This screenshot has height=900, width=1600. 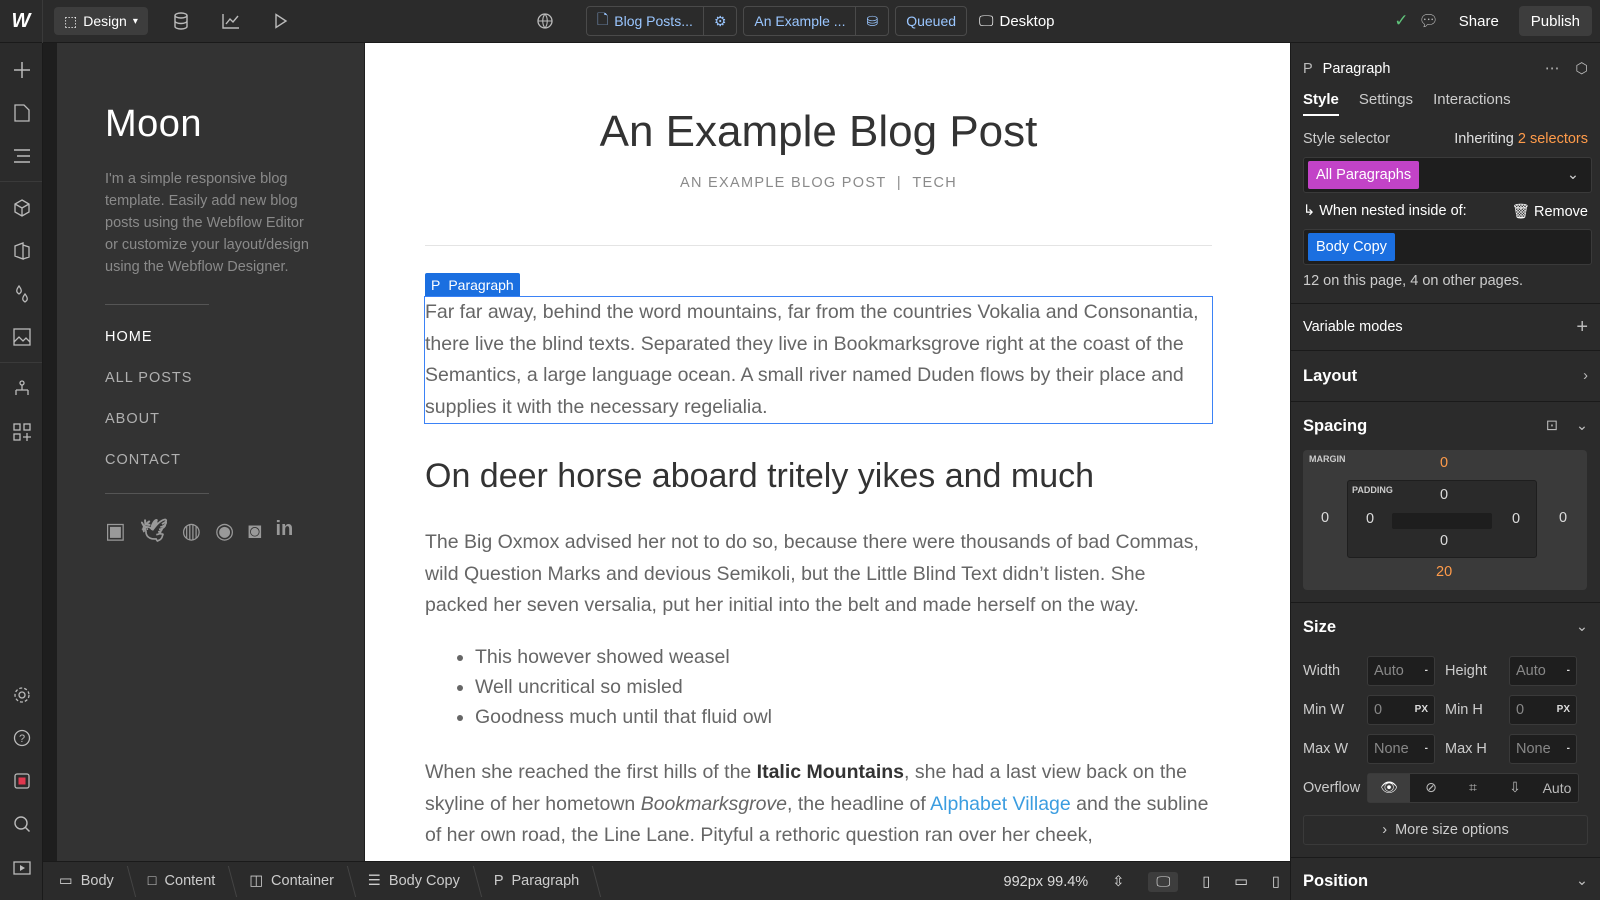 What do you see at coordinates (1325, 518) in the screenshot?
I see `margin-left-value: 0` at bounding box center [1325, 518].